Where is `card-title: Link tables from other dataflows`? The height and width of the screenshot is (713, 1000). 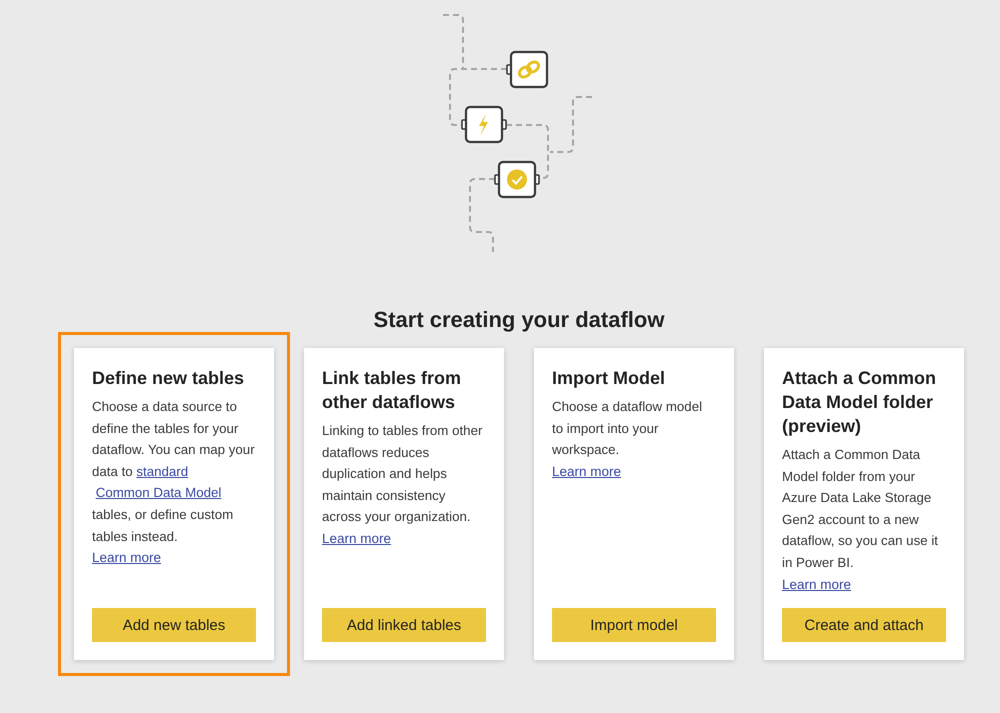 card-title: Link tables from other dataflows is located at coordinates (392, 390).